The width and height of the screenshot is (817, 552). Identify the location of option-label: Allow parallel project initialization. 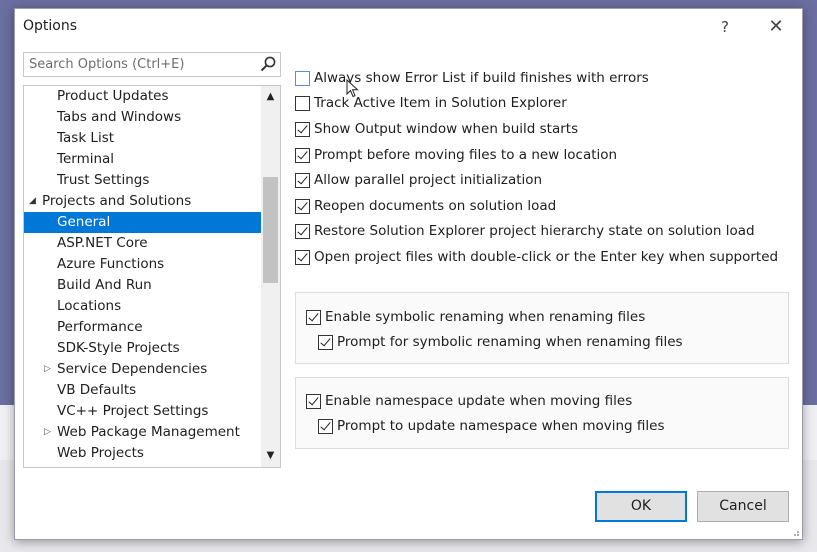
(428, 180).